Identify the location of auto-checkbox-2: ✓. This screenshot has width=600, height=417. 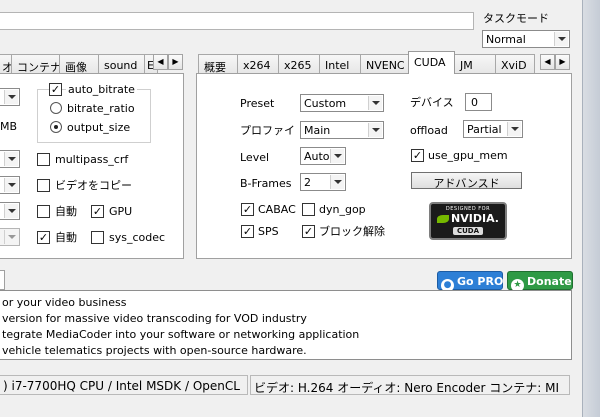
(43, 237).